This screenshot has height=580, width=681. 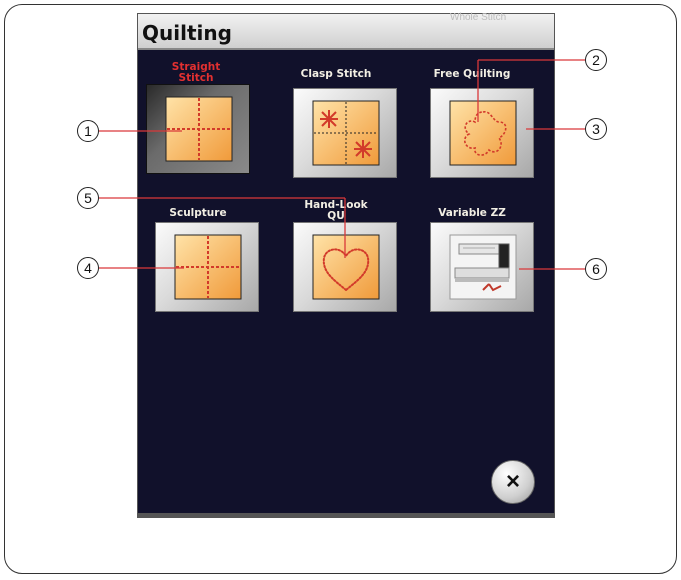 What do you see at coordinates (596, 60) in the screenshot?
I see `callout-2: 2` at bounding box center [596, 60].